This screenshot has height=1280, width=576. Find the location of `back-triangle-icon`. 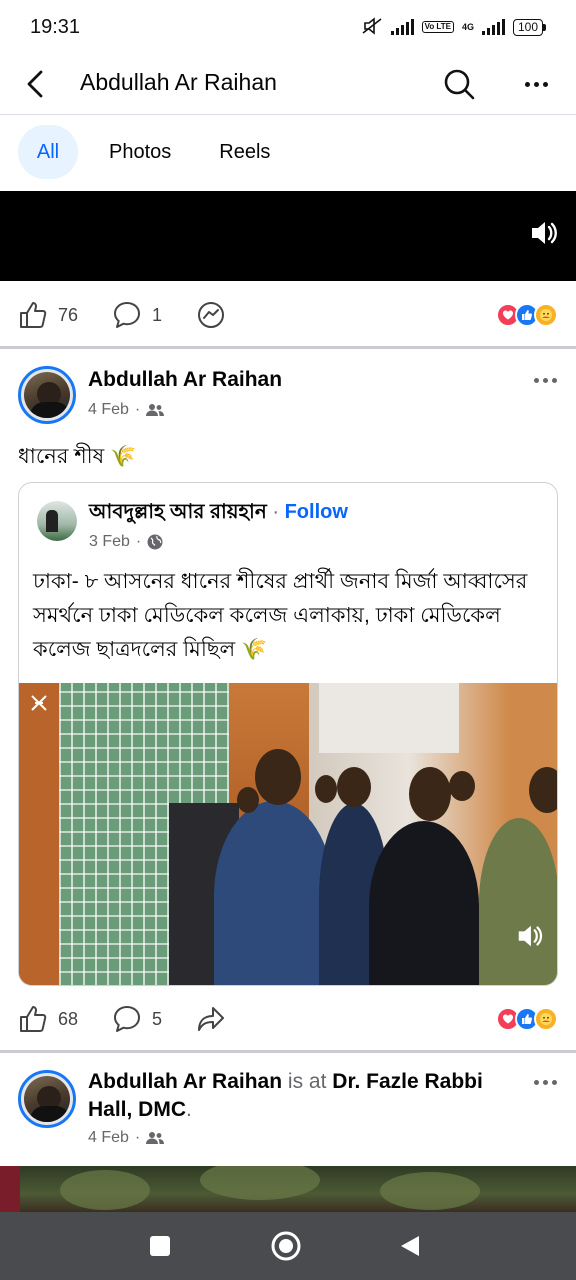

back-triangle-icon is located at coordinates (410, 1246).